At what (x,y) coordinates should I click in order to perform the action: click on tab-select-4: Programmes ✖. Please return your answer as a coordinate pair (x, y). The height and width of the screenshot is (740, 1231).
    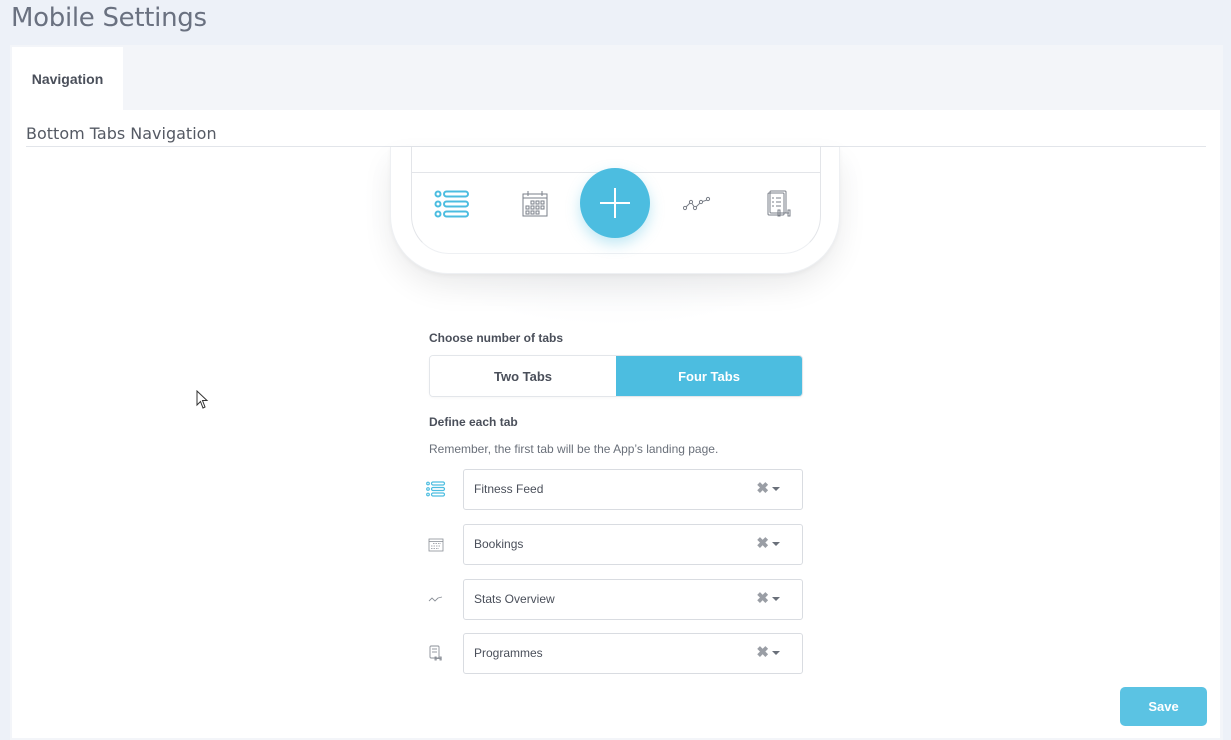
    Looking at the image, I should click on (633, 653).